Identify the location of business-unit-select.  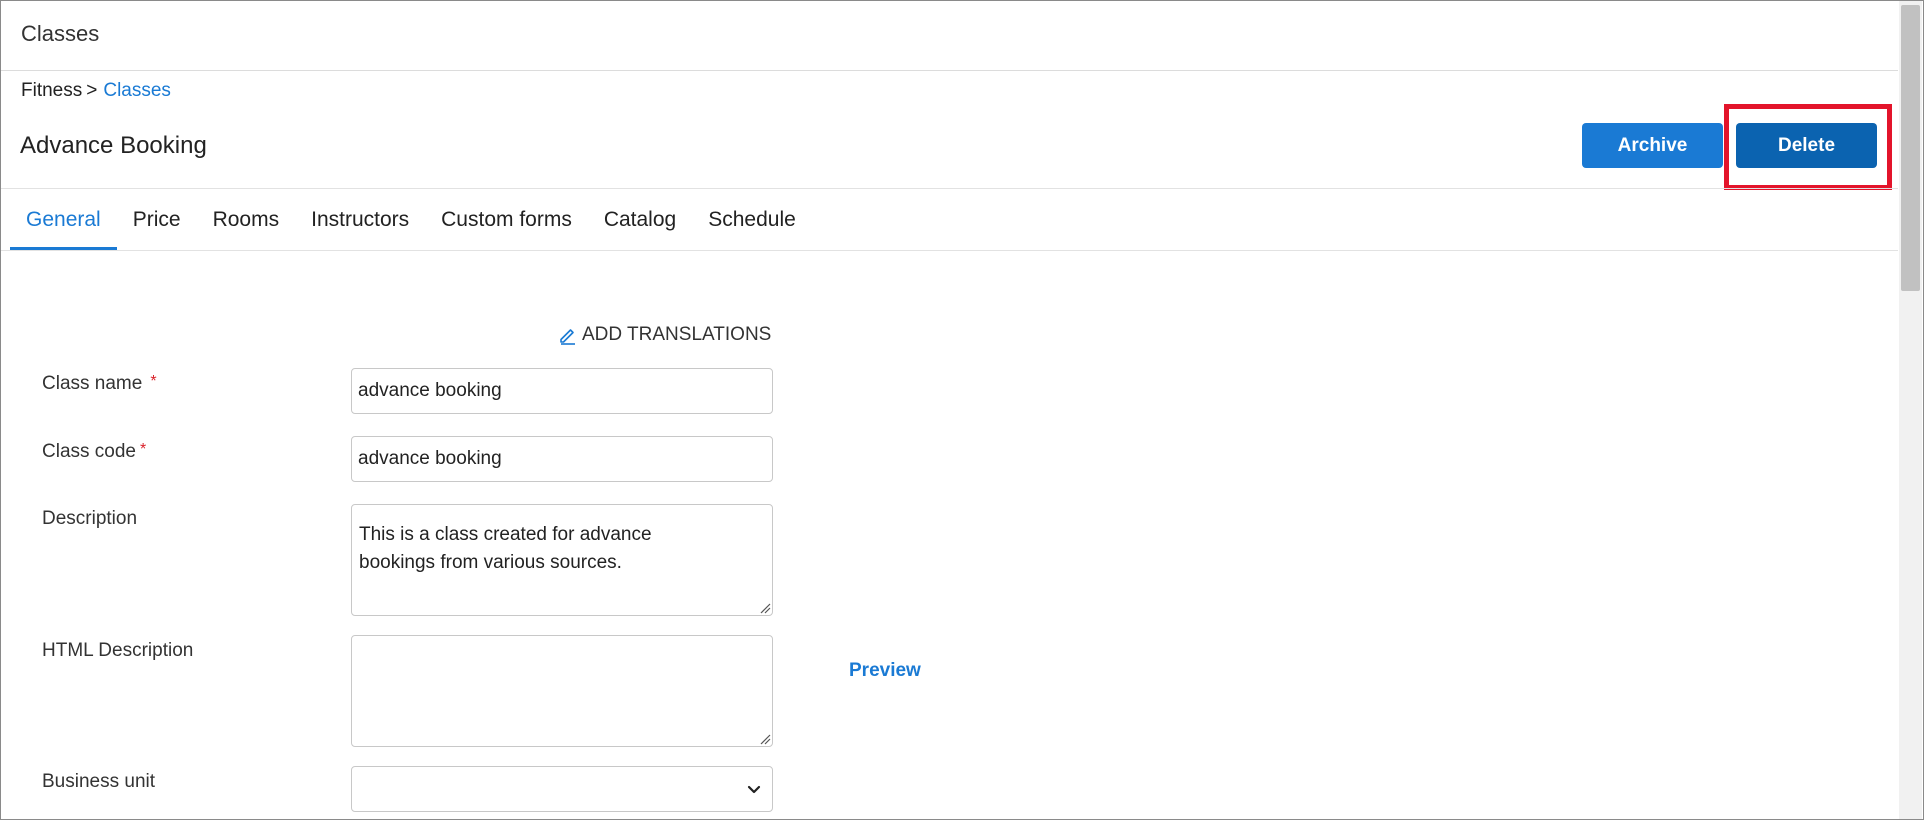
(562, 789).